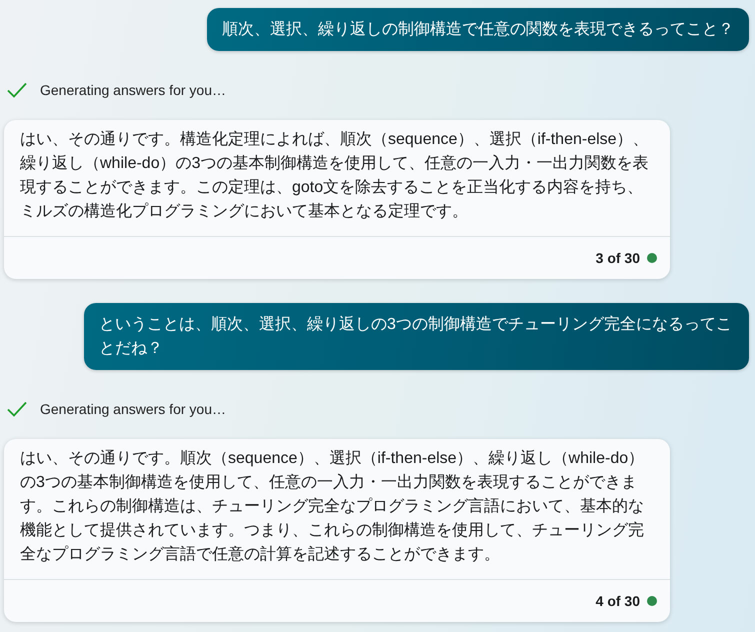  What do you see at coordinates (416, 336) in the screenshot?
I see `user-message: ということは、順次、選択、繰り返しの3つの制御構造でチューリング完全になるってことだね？` at bounding box center [416, 336].